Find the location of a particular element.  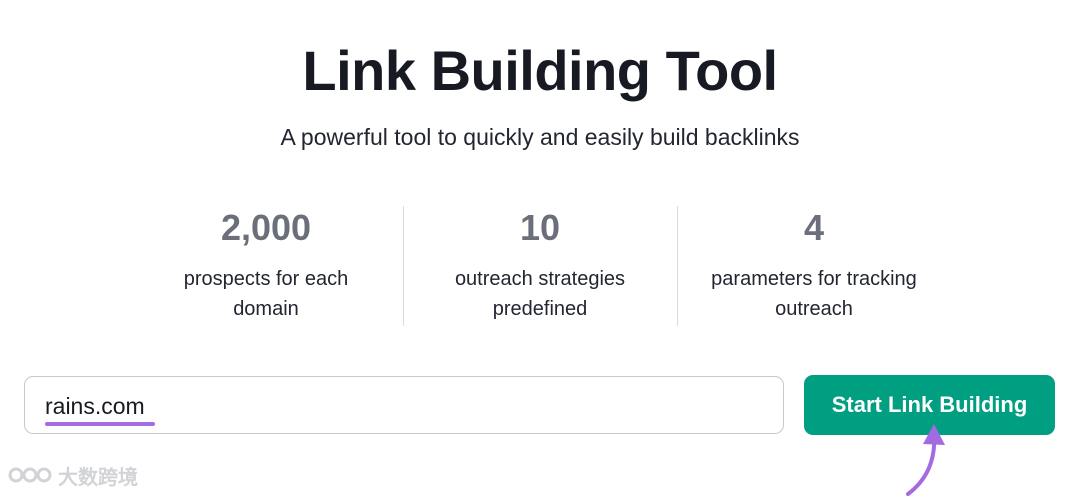

watermark-text: 大数跨境 is located at coordinates (98, 476).